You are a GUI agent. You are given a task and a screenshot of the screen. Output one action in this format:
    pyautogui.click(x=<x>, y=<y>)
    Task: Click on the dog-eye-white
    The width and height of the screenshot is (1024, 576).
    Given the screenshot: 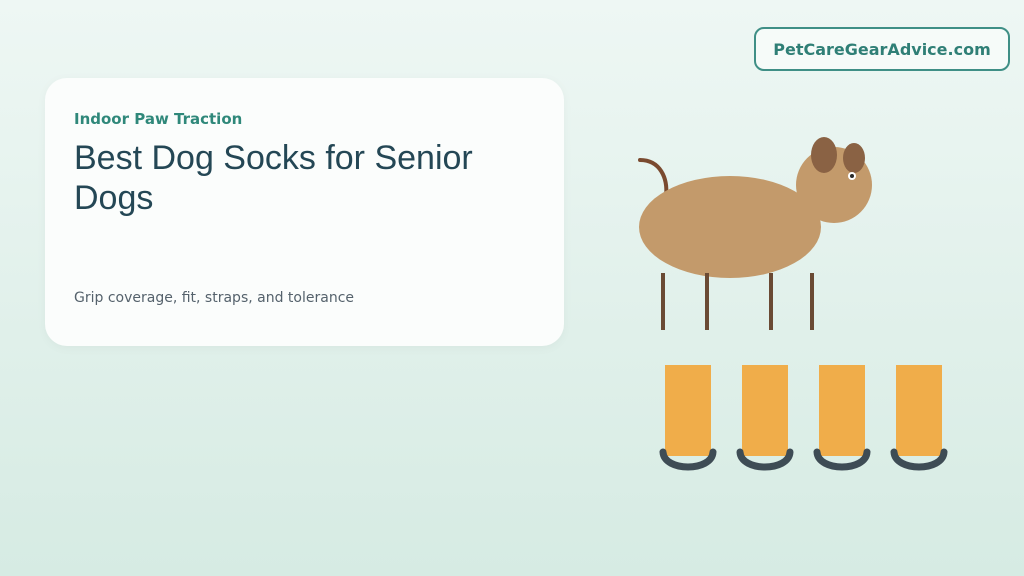 What is the action you would take?
    pyautogui.click(x=852, y=176)
    